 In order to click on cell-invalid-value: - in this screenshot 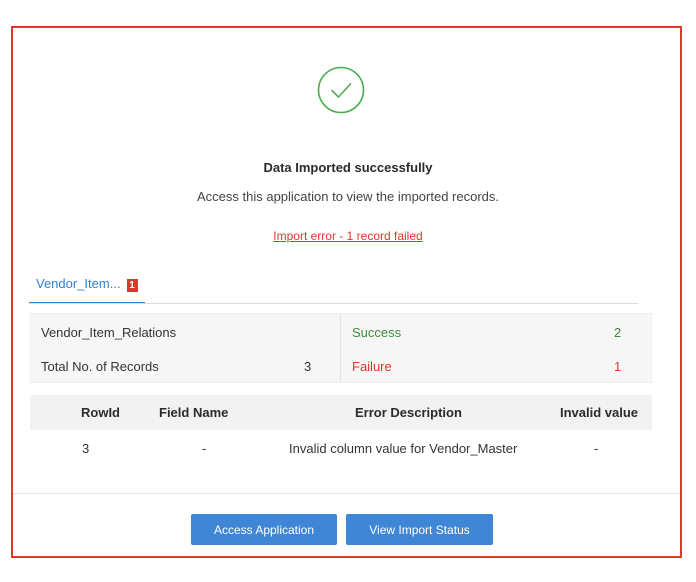, I will do `click(596, 448)`.